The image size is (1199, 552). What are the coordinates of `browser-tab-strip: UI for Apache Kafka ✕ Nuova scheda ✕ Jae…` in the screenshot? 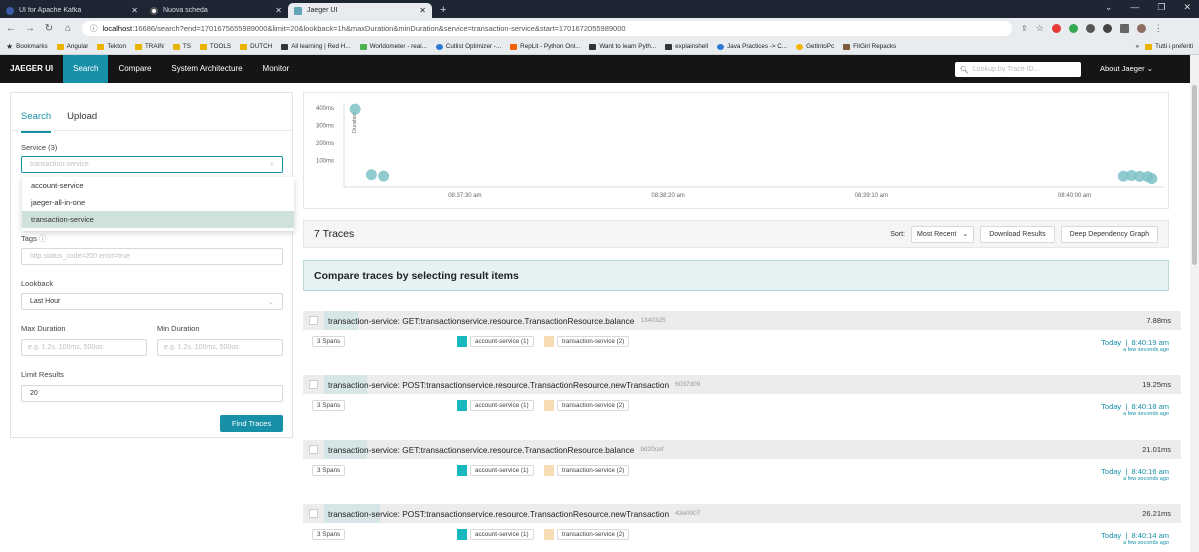 It's located at (599, 9).